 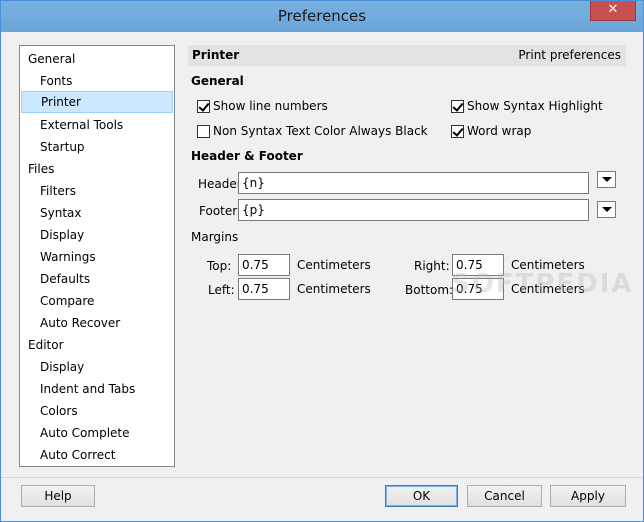 What do you see at coordinates (68, 257) in the screenshot?
I see `tree-item-warnings: Warnings` at bounding box center [68, 257].